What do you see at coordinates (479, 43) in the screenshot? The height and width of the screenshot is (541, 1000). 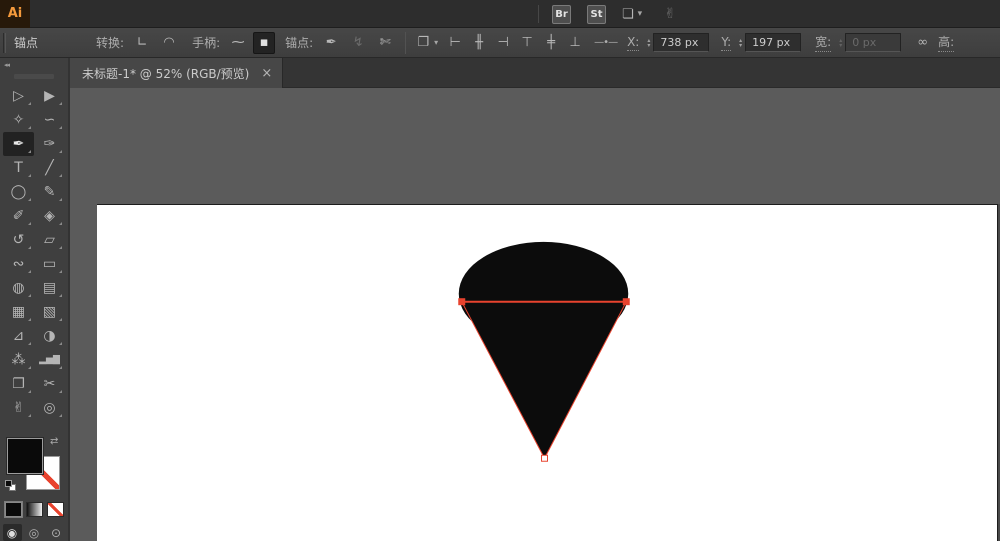 I see `align-h-center-button: ╫` at bounding box center [479, 43].